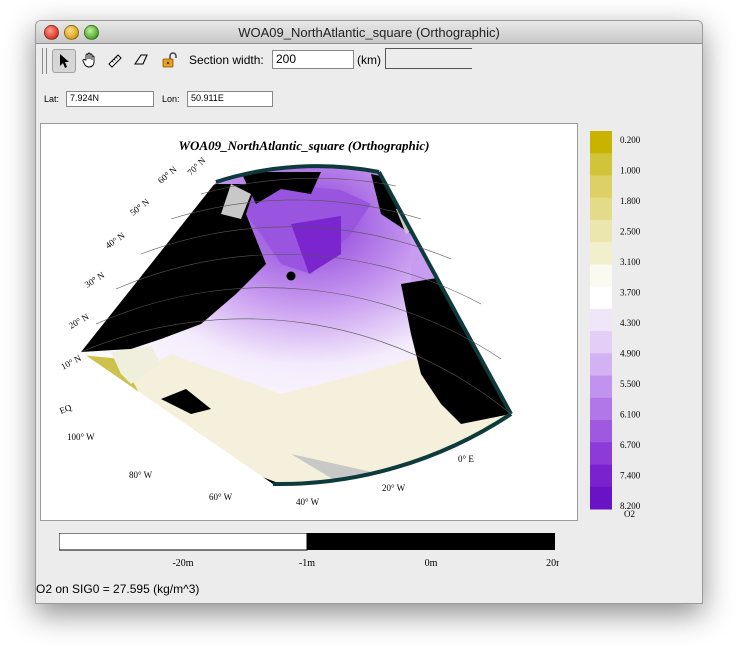 The width and height of the screenshot is (736, 648). I want to click on scale-bar-svg: -20m -1m 0m 20m, so click(311, 550).